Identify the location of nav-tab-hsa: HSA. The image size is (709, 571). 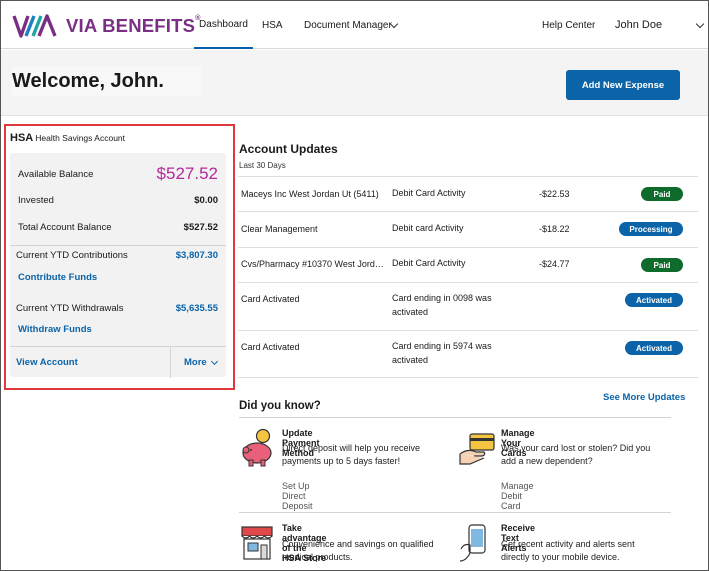
(272, 25).